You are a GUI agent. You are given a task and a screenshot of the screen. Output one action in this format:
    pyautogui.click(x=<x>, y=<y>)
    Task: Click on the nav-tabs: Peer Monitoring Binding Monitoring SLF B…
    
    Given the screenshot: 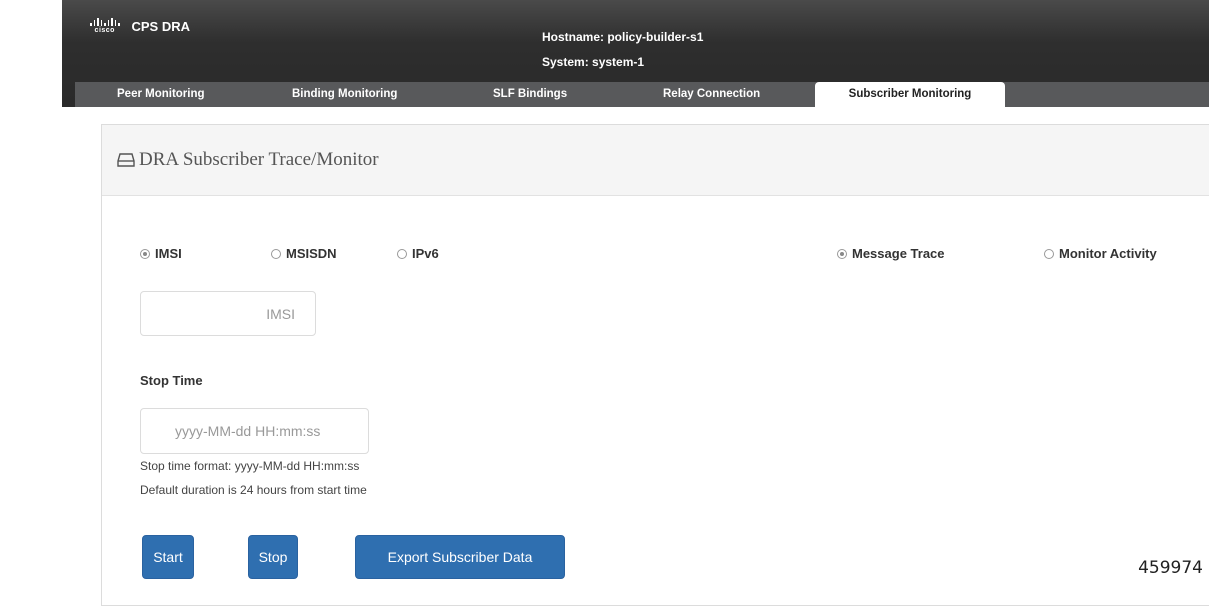 What is the action you would take?
    pyautogui.click(x=642, y=94)
    